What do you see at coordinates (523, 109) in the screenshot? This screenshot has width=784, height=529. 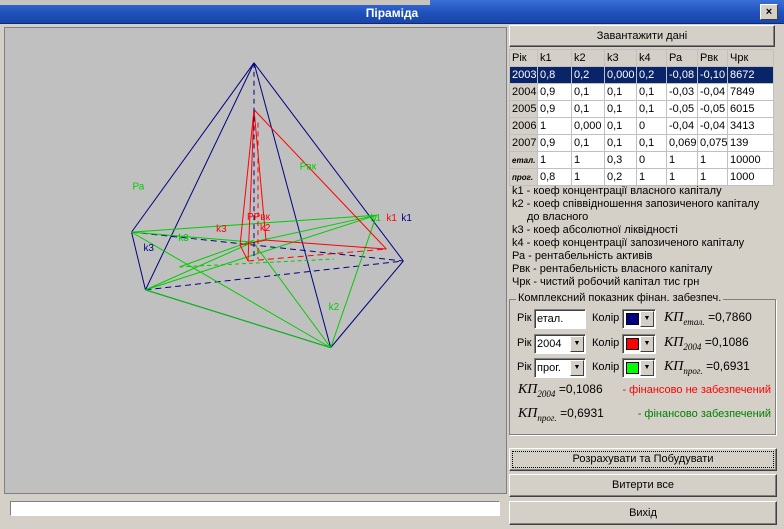 I see `row-header: 2005` at bounding box center [523, 109].